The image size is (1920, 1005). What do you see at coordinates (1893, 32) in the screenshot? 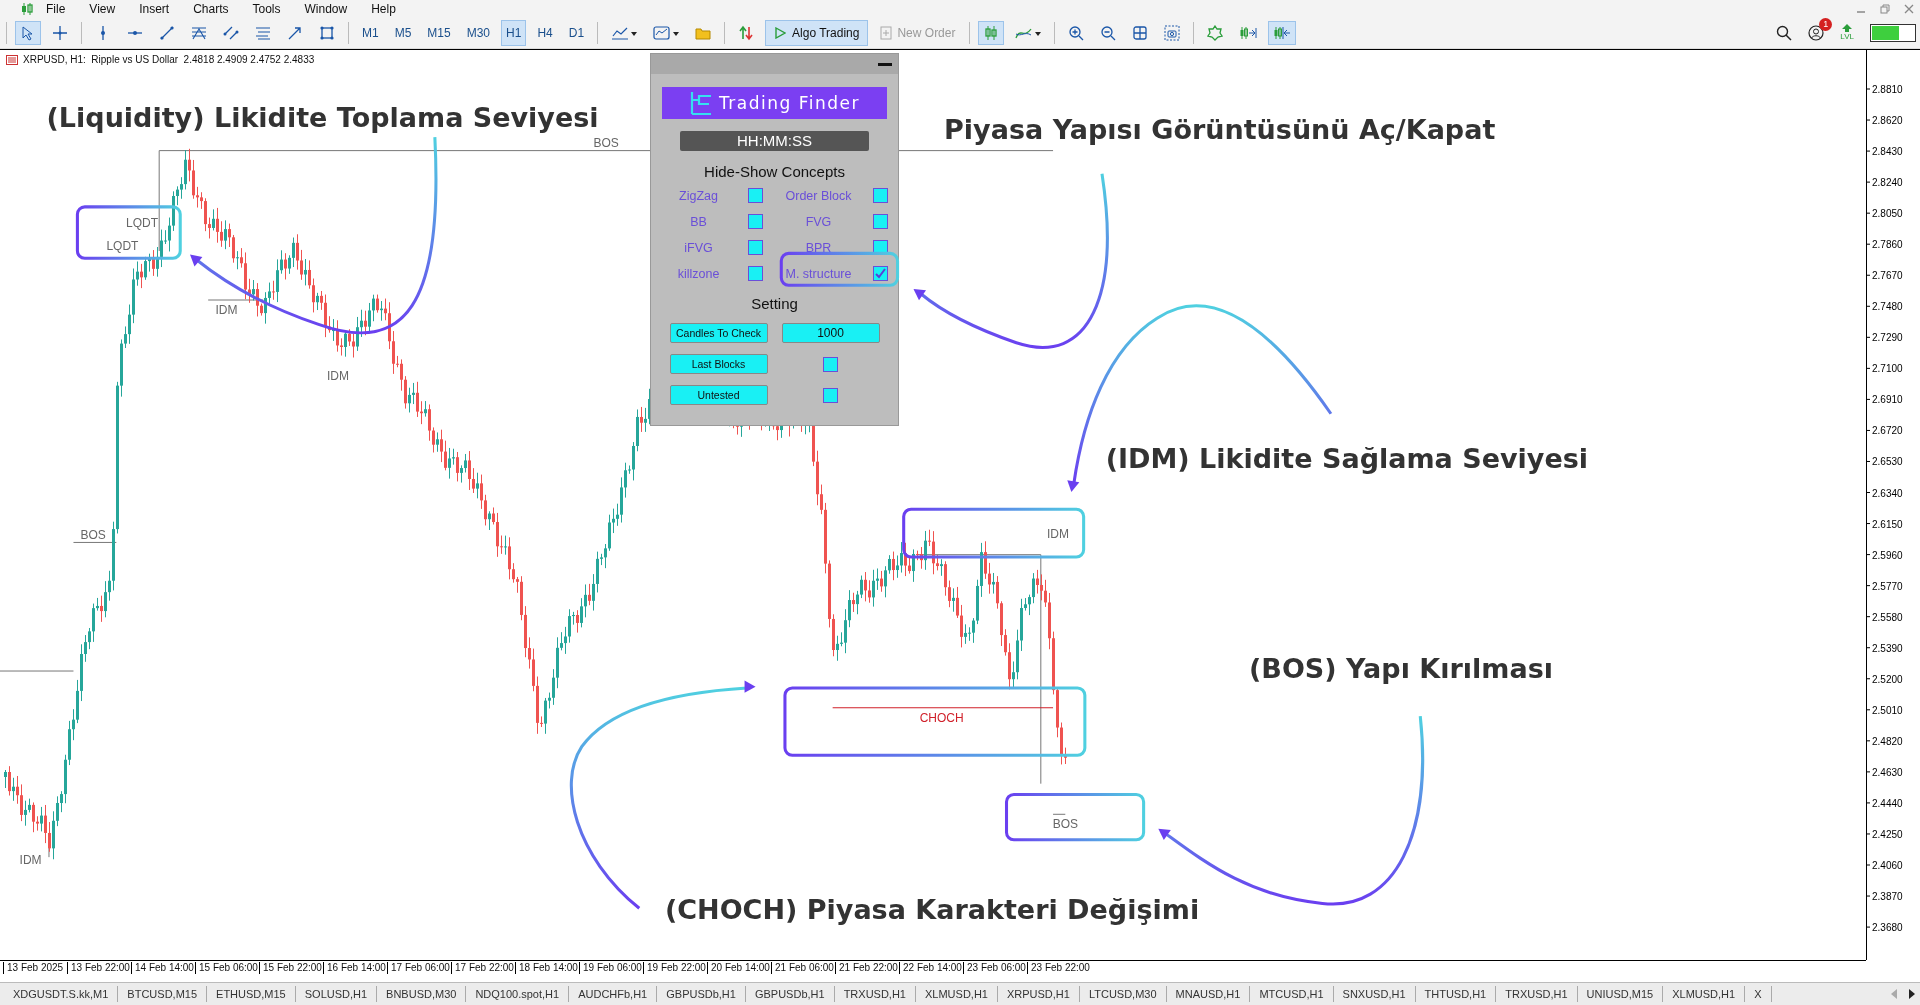
I see `connection-bar-icon` at bounding box center [1893, 32].